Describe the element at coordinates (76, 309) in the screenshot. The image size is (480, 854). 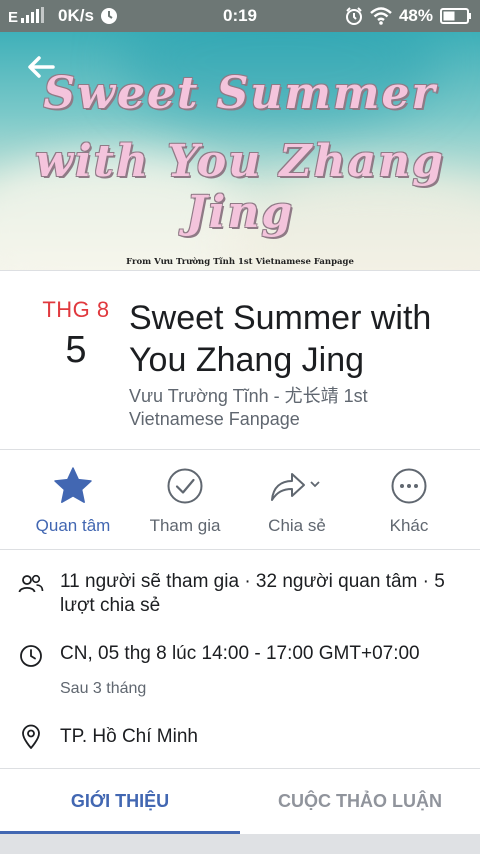
I see `event-month: THG 8` at that location.